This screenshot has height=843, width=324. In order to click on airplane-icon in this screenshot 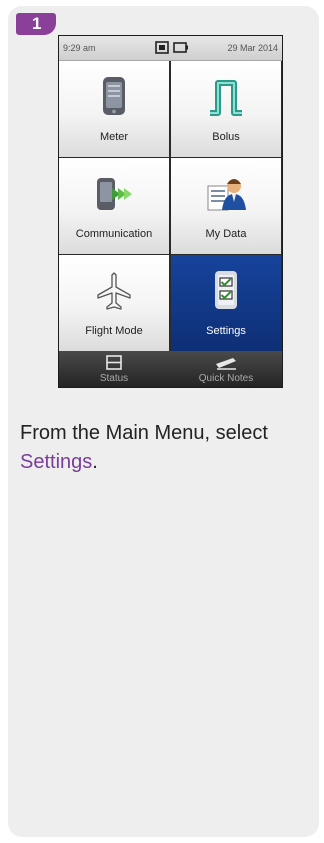, I will do `click(114, 291)`.